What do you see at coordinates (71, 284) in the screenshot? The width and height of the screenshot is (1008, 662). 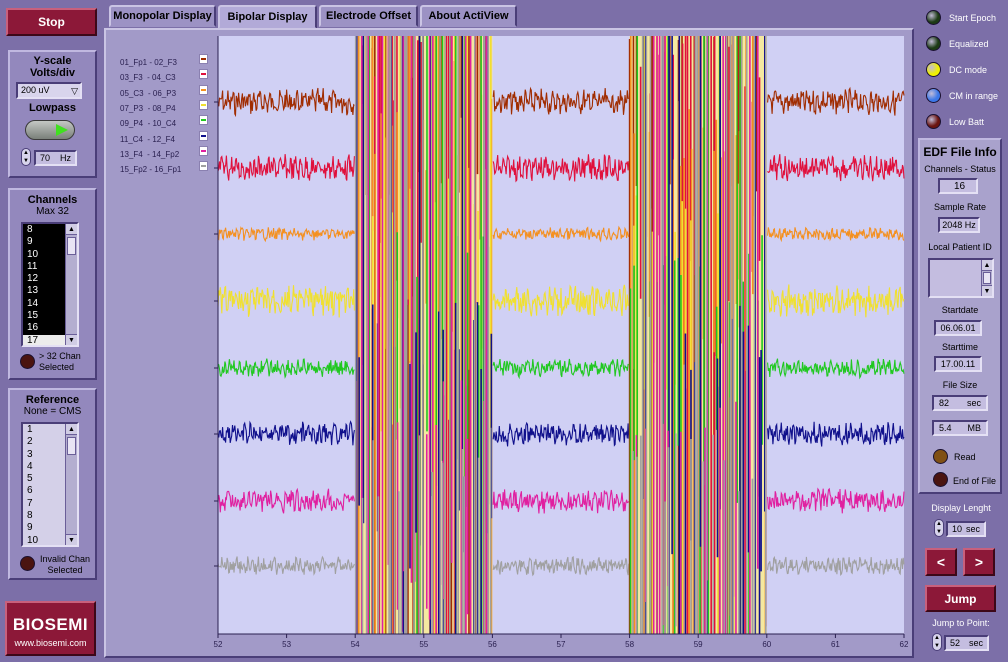 I see `channels-scrollbar: ▲ ▼` at bounding box center [71, 284].